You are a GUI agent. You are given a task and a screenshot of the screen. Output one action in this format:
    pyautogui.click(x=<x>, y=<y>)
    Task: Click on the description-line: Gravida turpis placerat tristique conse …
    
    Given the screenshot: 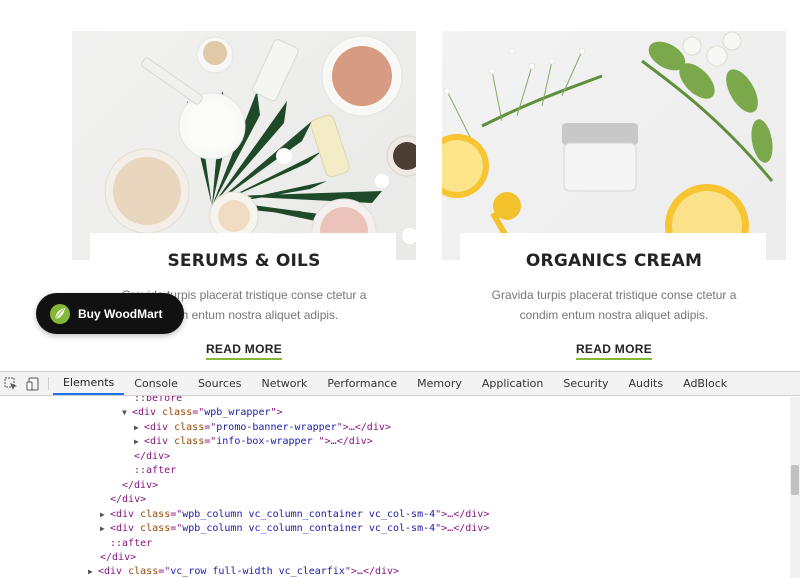 What is the action you would take?
    pyautogui.click(x=614, y=295)
    